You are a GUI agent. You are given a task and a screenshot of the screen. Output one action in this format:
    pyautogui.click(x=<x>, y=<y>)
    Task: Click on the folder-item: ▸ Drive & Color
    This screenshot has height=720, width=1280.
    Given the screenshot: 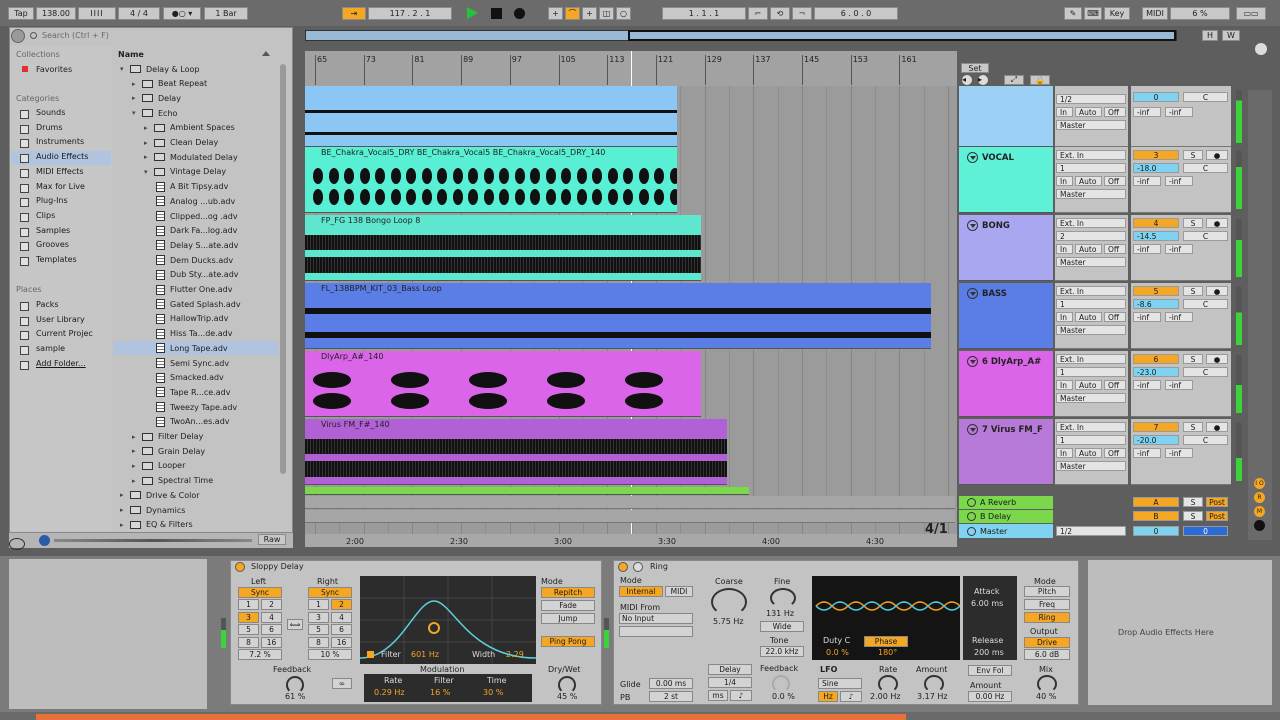 What is the action you would take?
    pyautogui.click(x=160, y=495)
    